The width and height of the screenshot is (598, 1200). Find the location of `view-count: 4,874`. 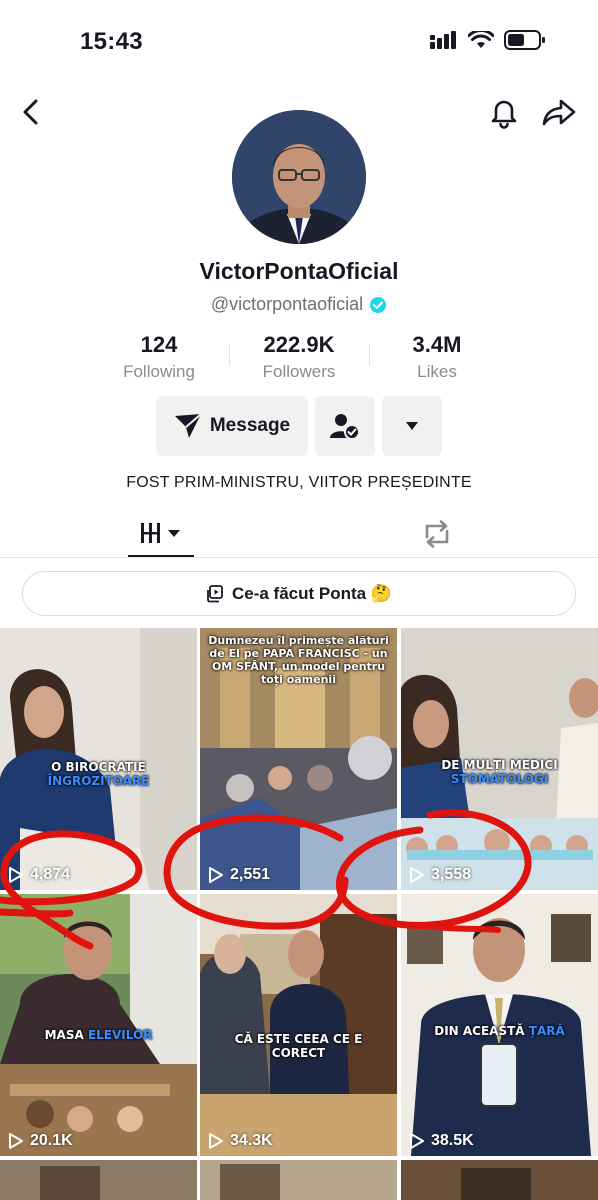

view-count: 4,874 is located at coordinates (39, 875).